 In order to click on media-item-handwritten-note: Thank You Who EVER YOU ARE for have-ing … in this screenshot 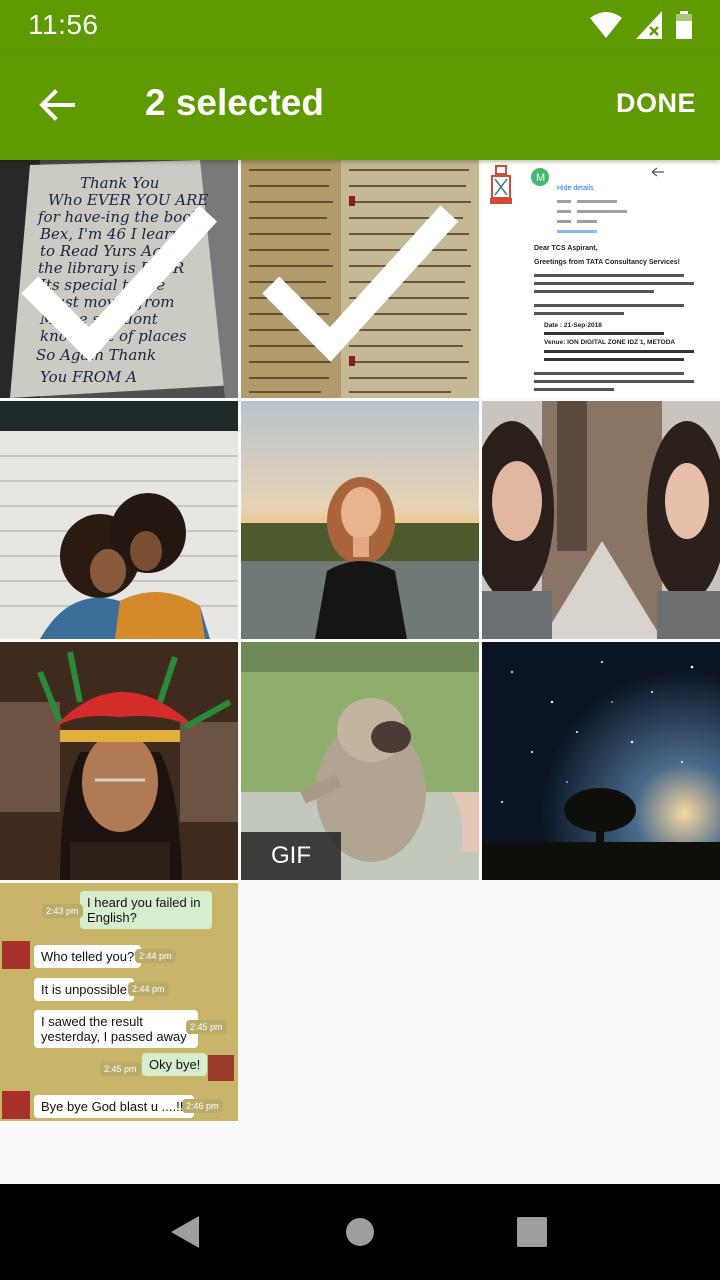, I will do `click(119, 279)`.